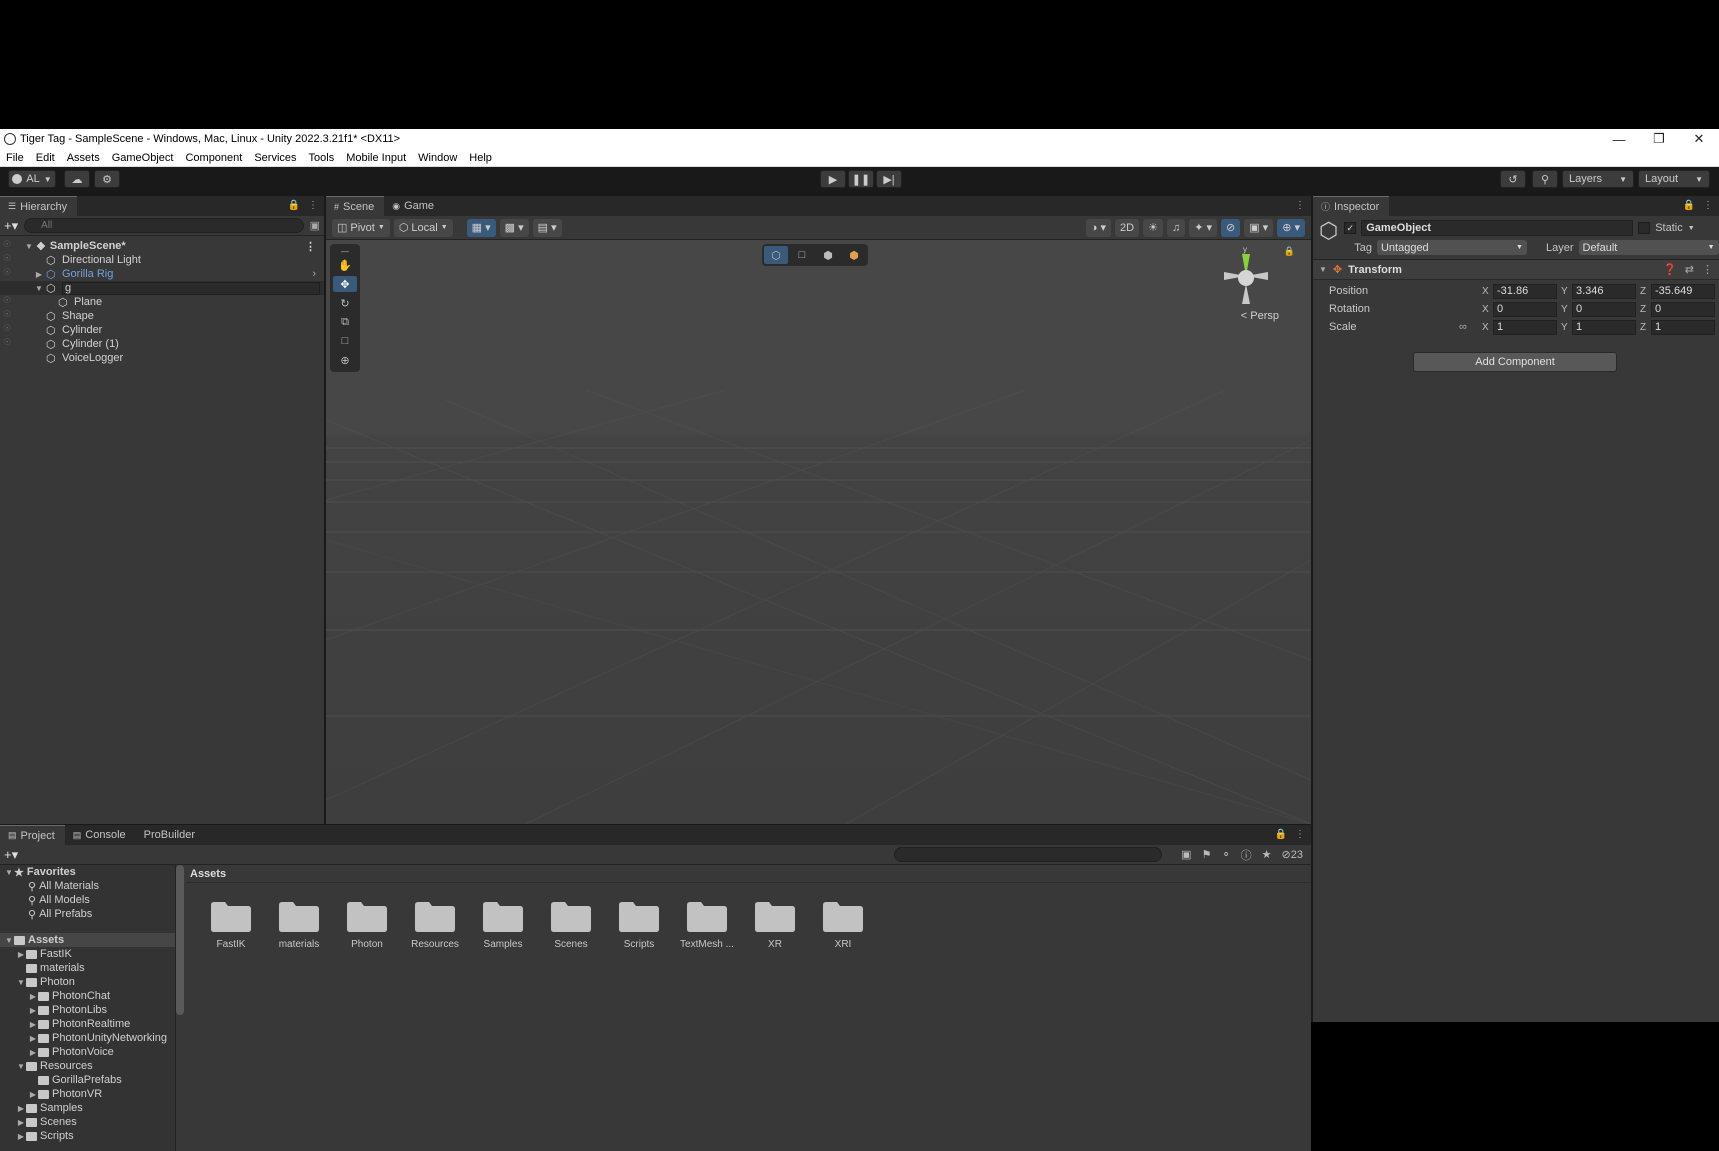  What do you see at coordinates (87, 886) in the screenshot?
I see `favorite-item: ⚲ All Materials` at bounding box center [87, 886].